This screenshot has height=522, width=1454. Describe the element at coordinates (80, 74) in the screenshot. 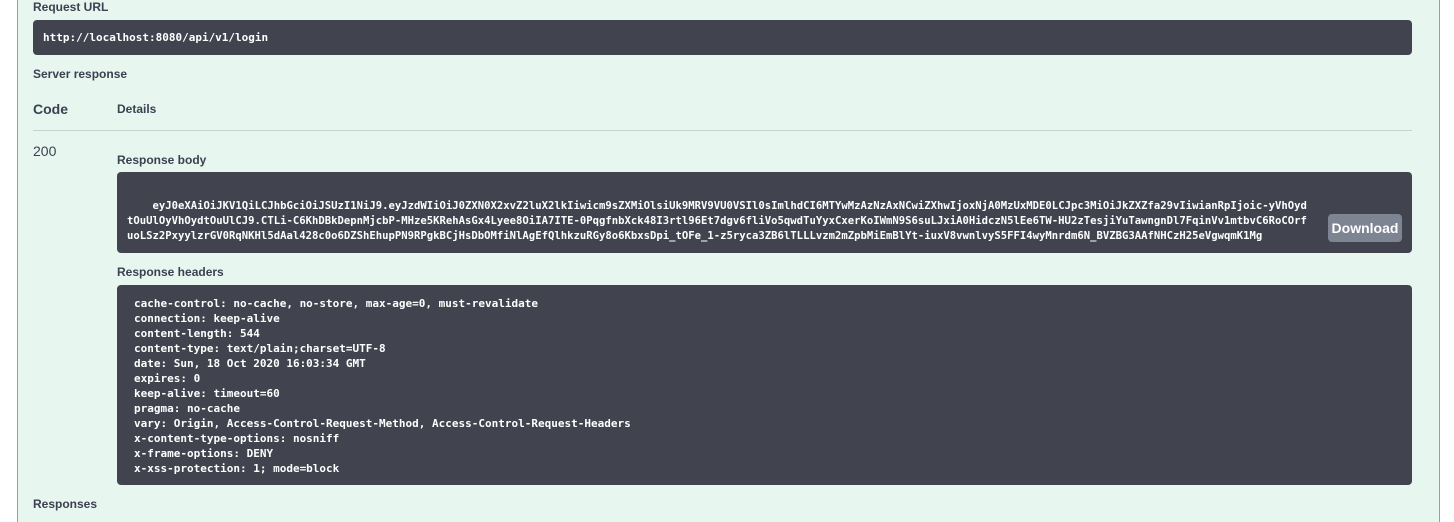

I see `server-response-label: Server response` at that location.